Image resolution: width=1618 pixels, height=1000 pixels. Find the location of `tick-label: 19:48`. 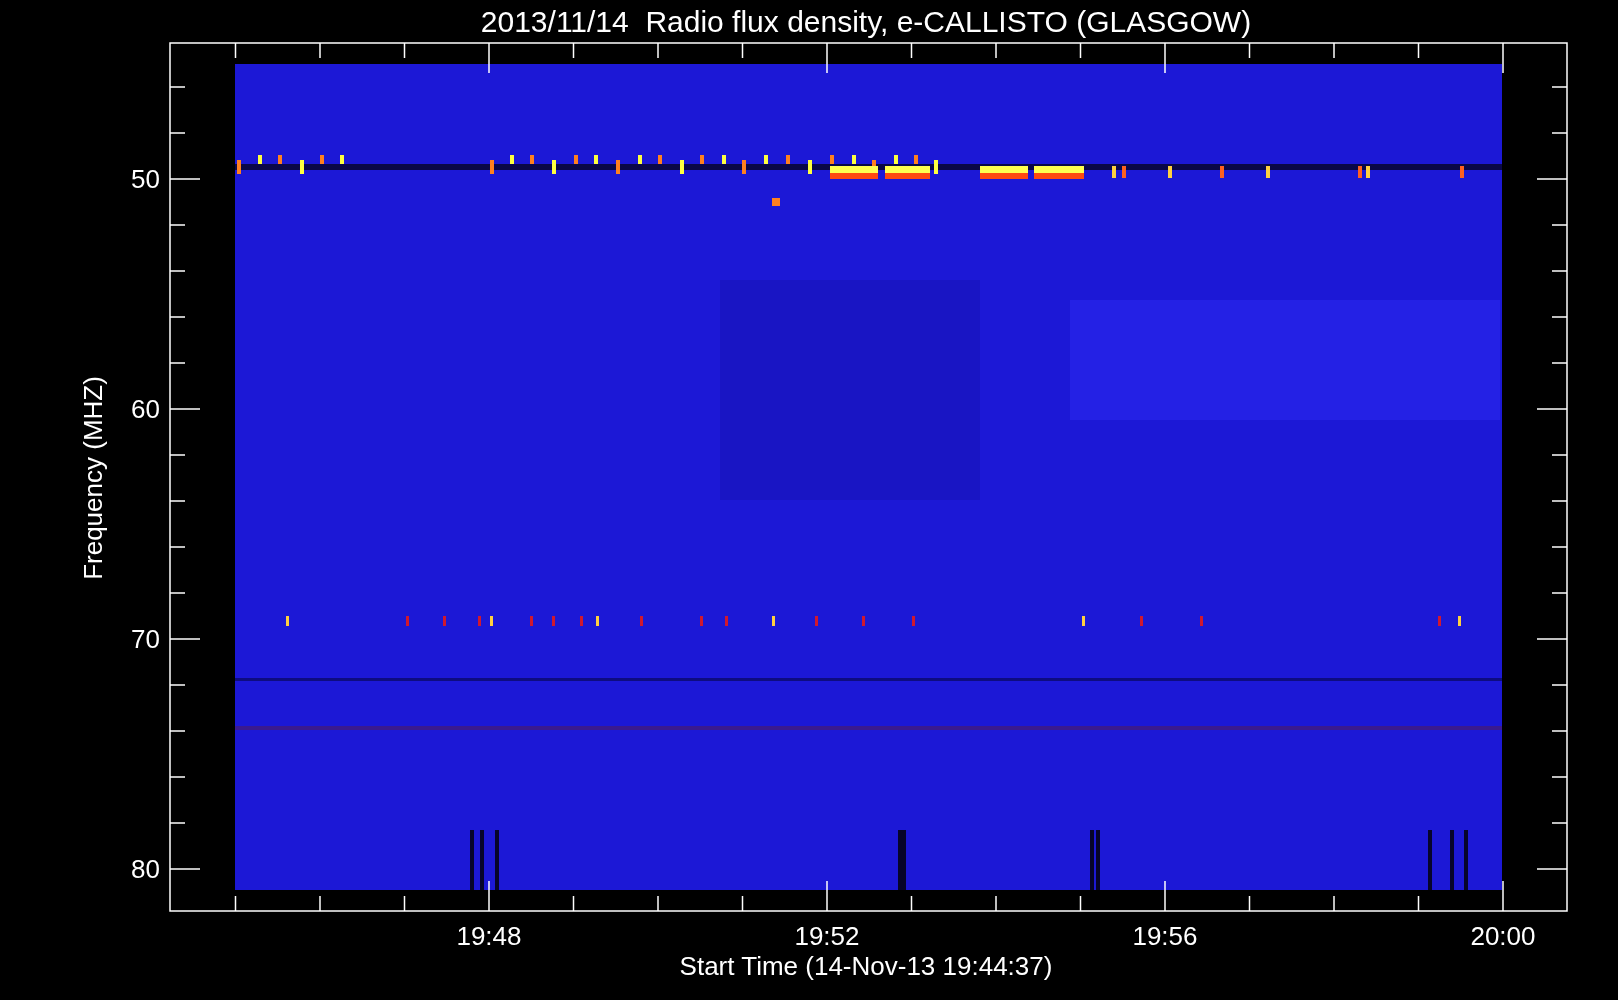

tick-label: 19:48 is located at coordinates (489, 936).